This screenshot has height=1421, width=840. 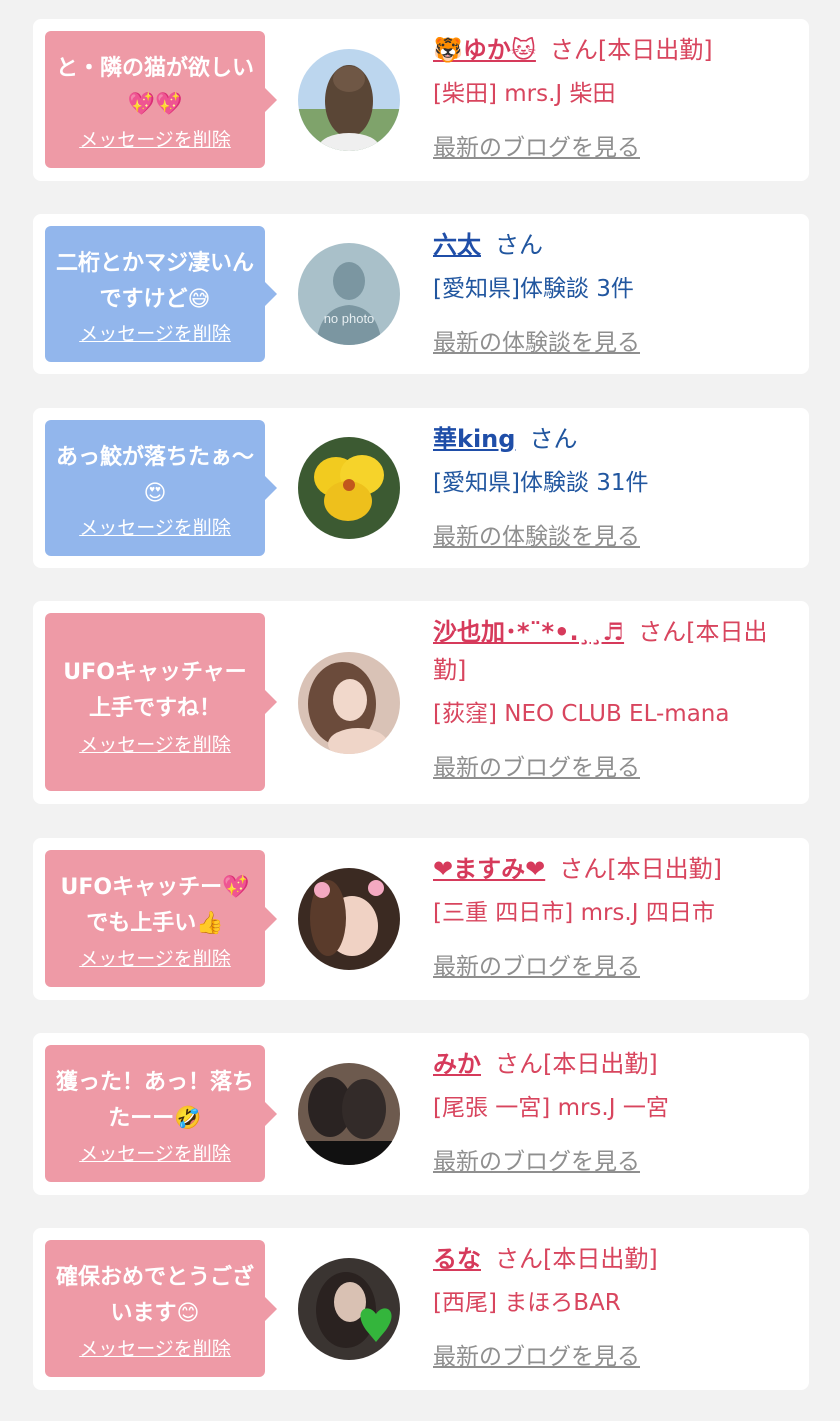 I want to click on message-text: 二桁とかマジ凄いんですけど😅, so click(x=154, y=281).